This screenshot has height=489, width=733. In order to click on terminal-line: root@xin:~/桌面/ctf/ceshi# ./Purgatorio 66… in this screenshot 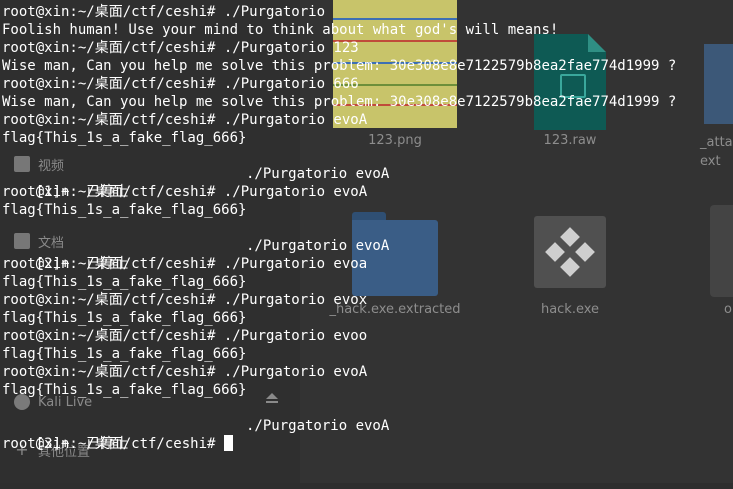, I will do `click(180, 84)`.